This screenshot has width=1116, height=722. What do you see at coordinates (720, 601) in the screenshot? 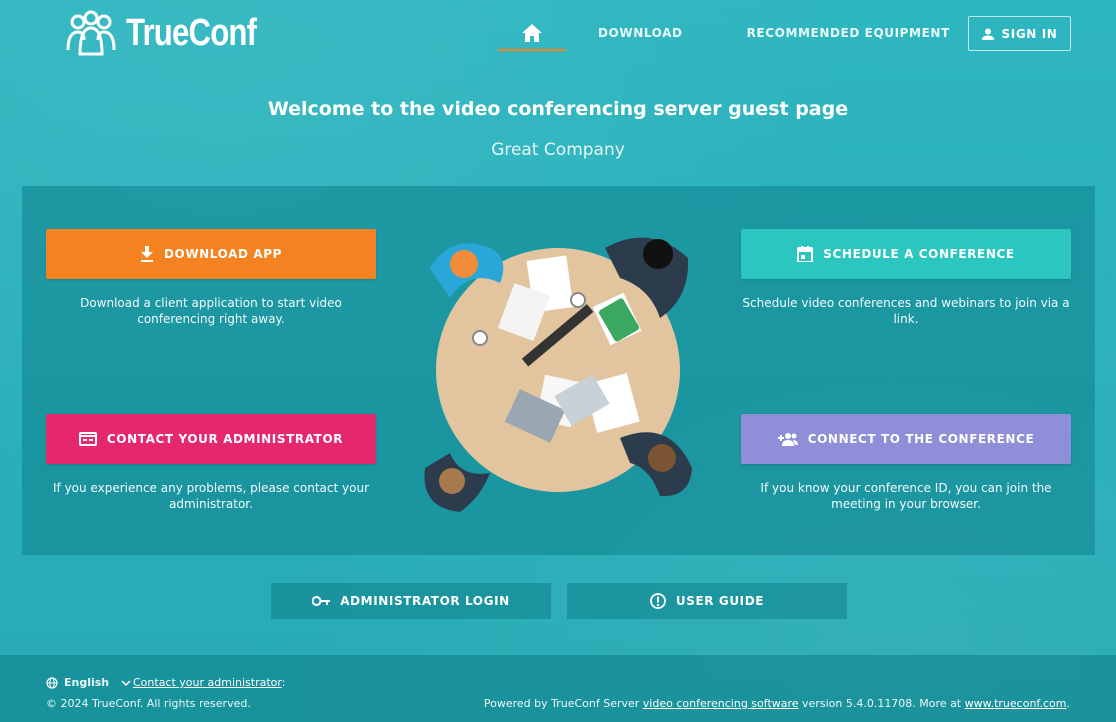
I see `user-guide-label: USER GUIDE` at bounding box center [720, 601].